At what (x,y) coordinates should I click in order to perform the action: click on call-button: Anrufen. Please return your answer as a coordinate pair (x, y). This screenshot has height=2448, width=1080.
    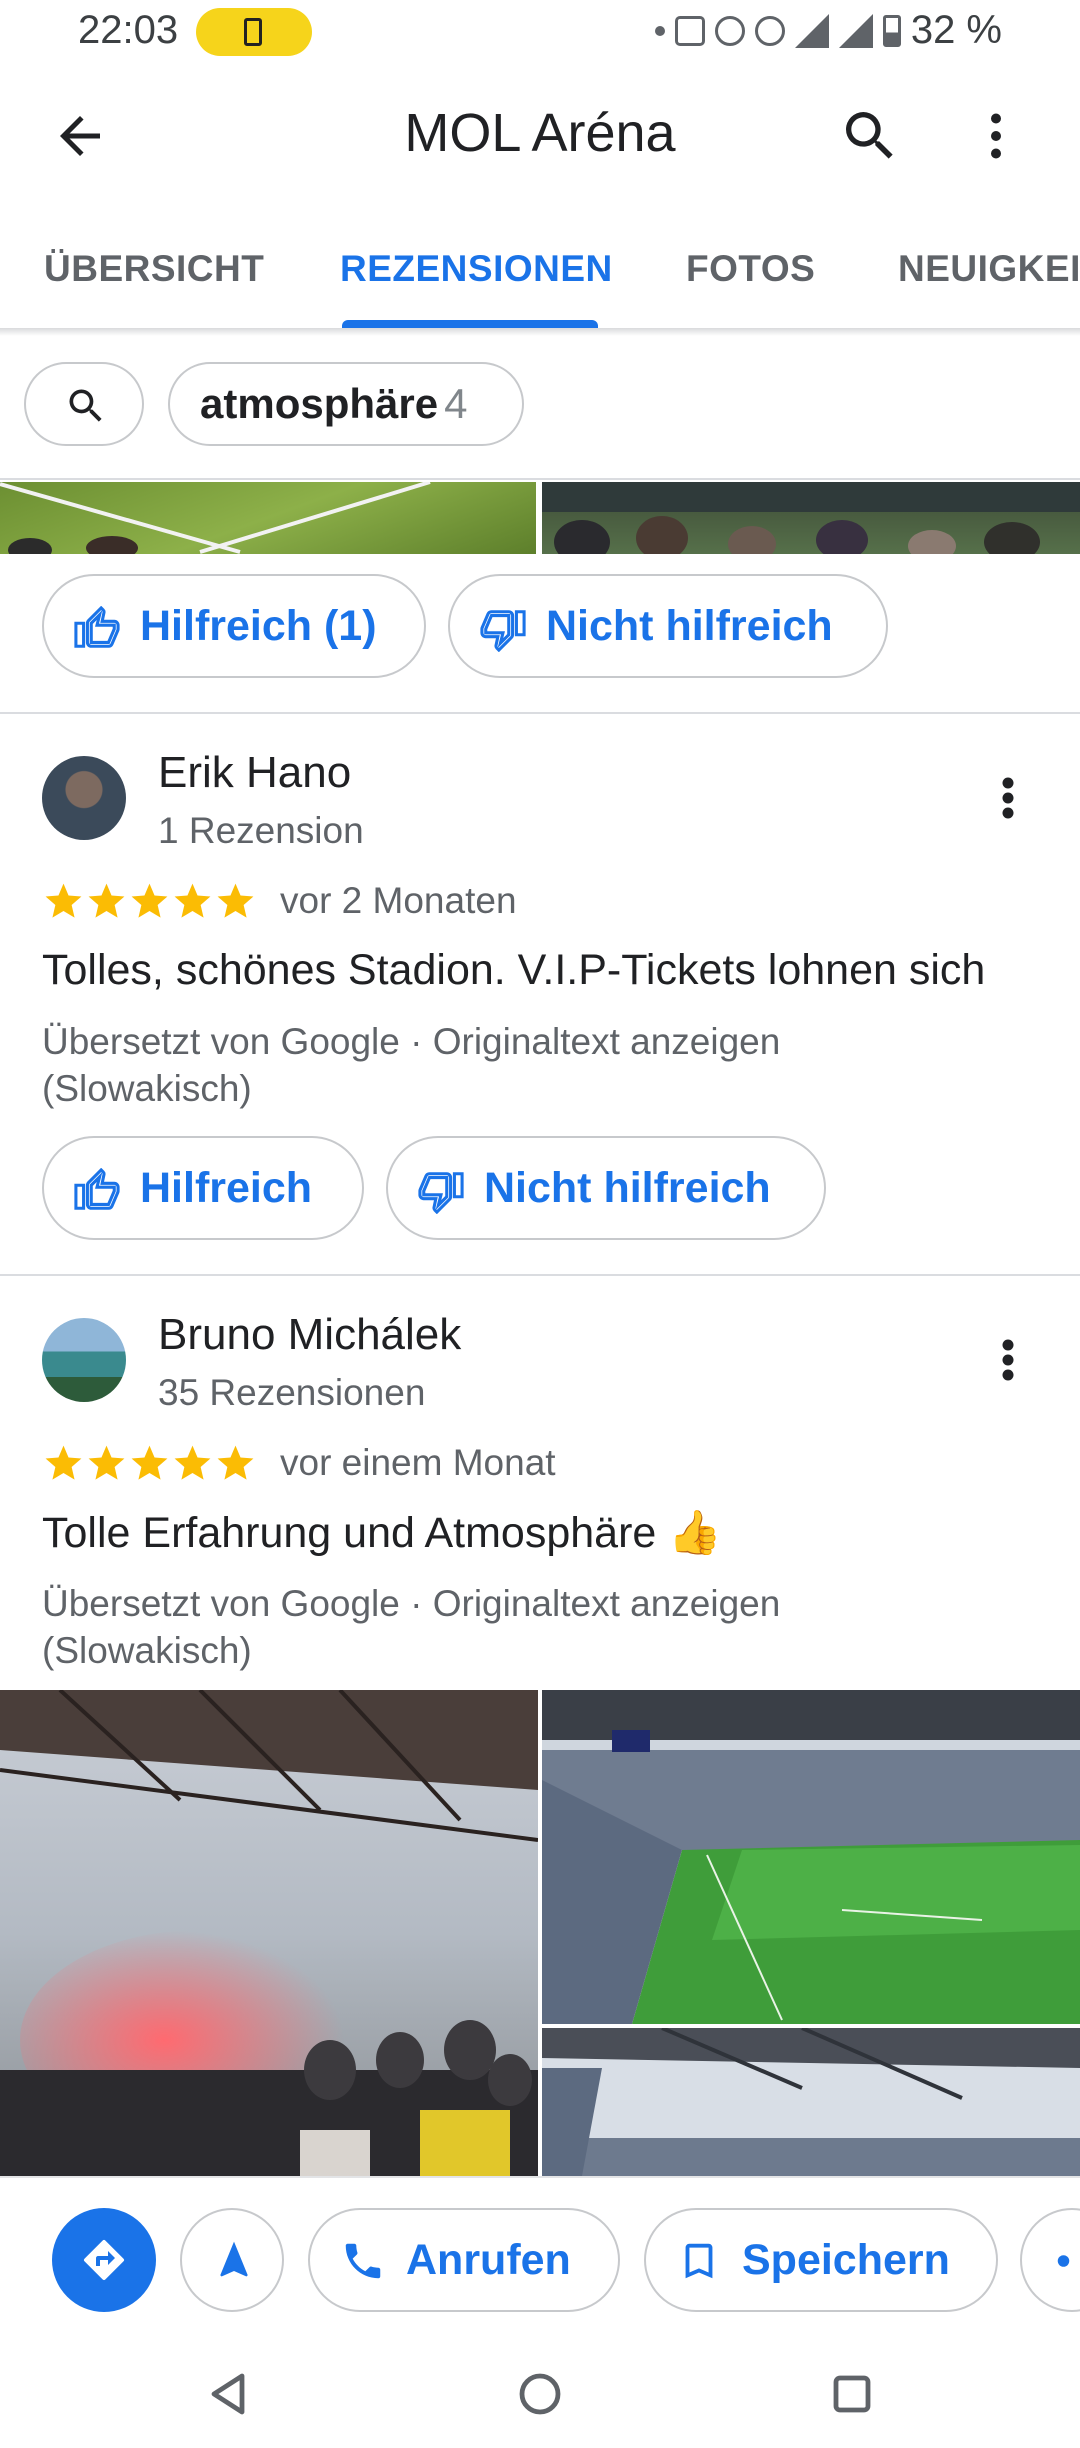
    Looking at the image, I should click on (464, 2260).